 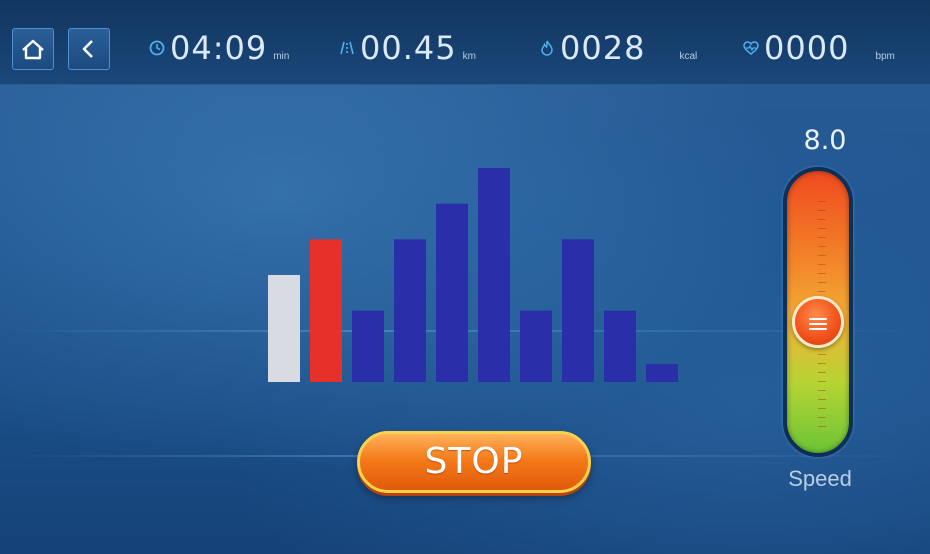 I want to click on heart-icon, so click(x=751, y=48).